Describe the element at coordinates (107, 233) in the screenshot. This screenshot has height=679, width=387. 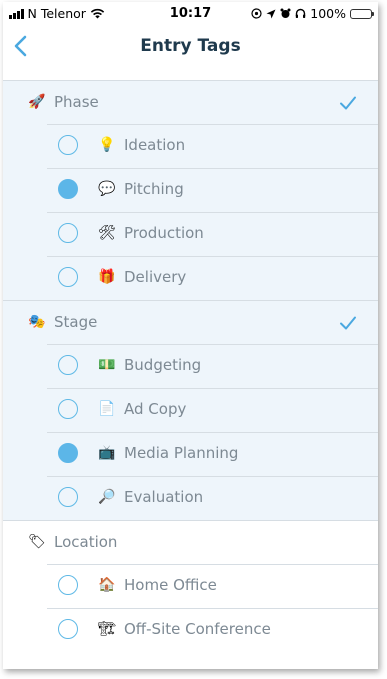
I see `tag-emoji-icon: 🛠` at that location.